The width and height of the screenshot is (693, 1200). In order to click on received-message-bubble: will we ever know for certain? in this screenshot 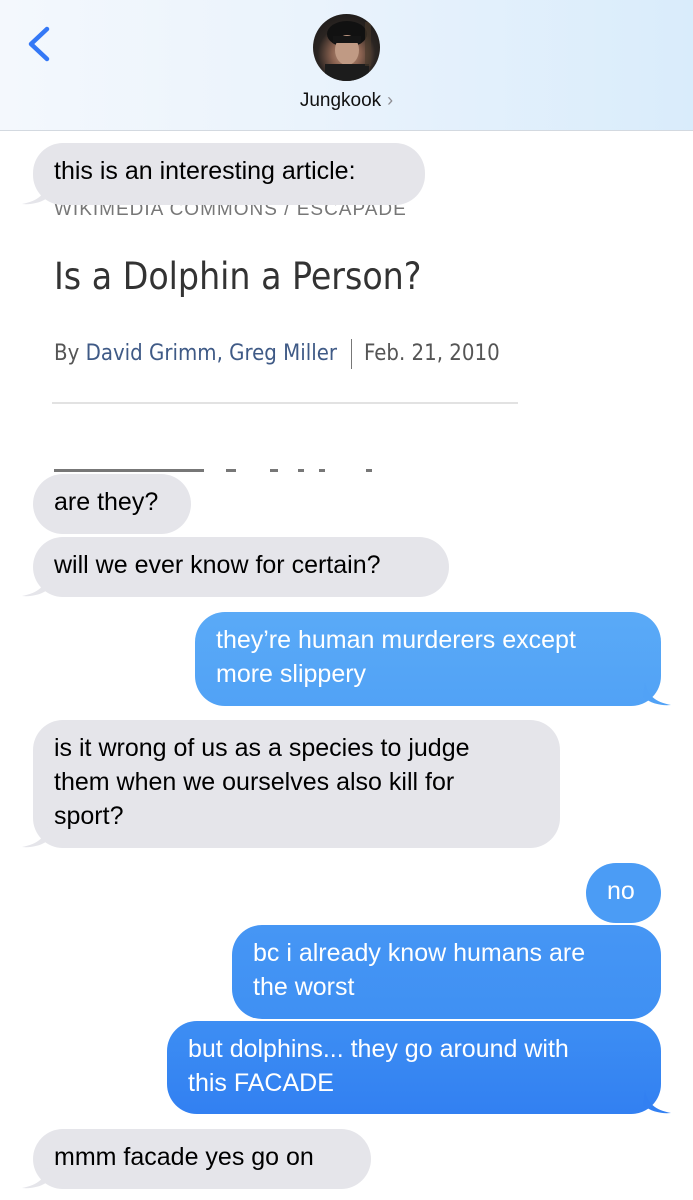, I will do `click(241, 567)`.